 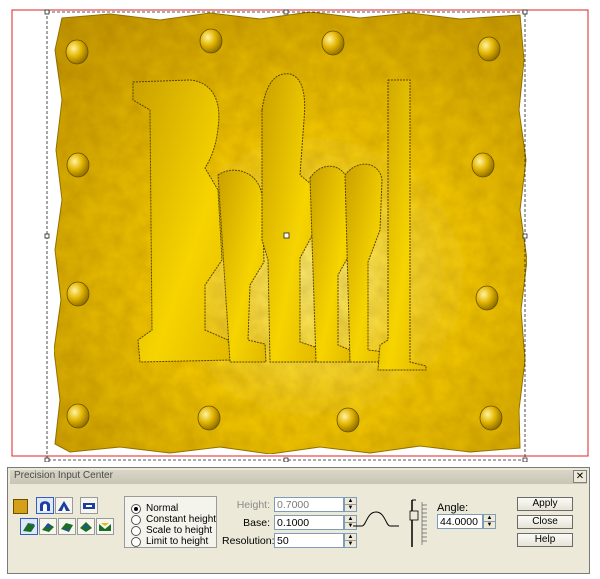 What do you see at coordinates (418, 523) in the screenshot?
I see `height-slider` at bounding box center [418, 523].